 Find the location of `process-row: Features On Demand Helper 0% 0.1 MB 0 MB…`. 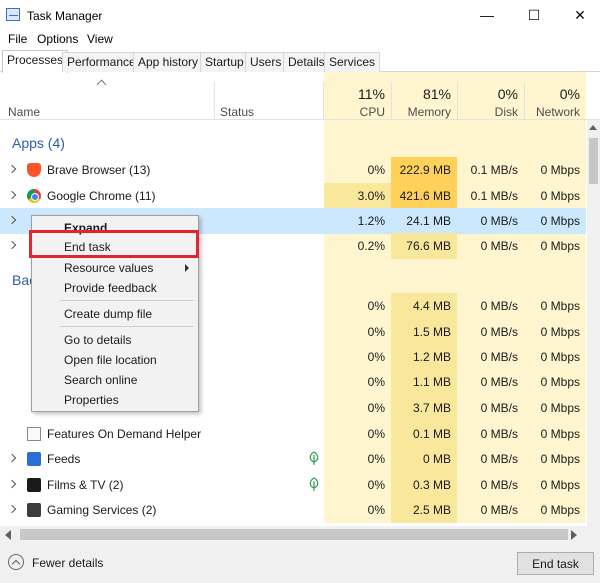

process-row: Features On Demand Helper 0% 0.1 MB 0 MB… is located at coordinates (293, 434).